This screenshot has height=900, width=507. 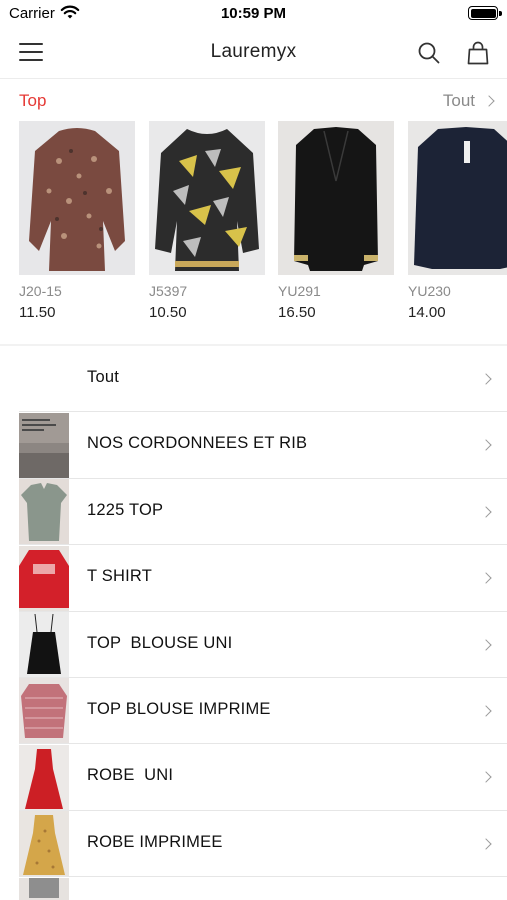 What do you see at coordinates (31, 52) in the screenshot?
I see `hamburger-menu-icon` at bounding box center [31, 52].